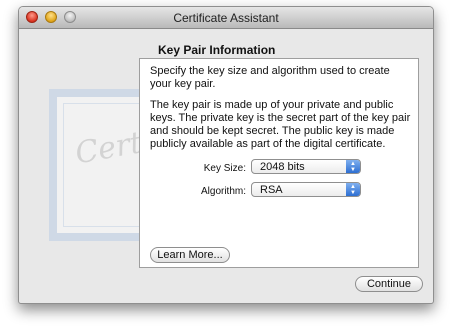 This screenshot has height=326, width=450. I want to click on title-bar: Certificate Assistant, so click(226, 18).